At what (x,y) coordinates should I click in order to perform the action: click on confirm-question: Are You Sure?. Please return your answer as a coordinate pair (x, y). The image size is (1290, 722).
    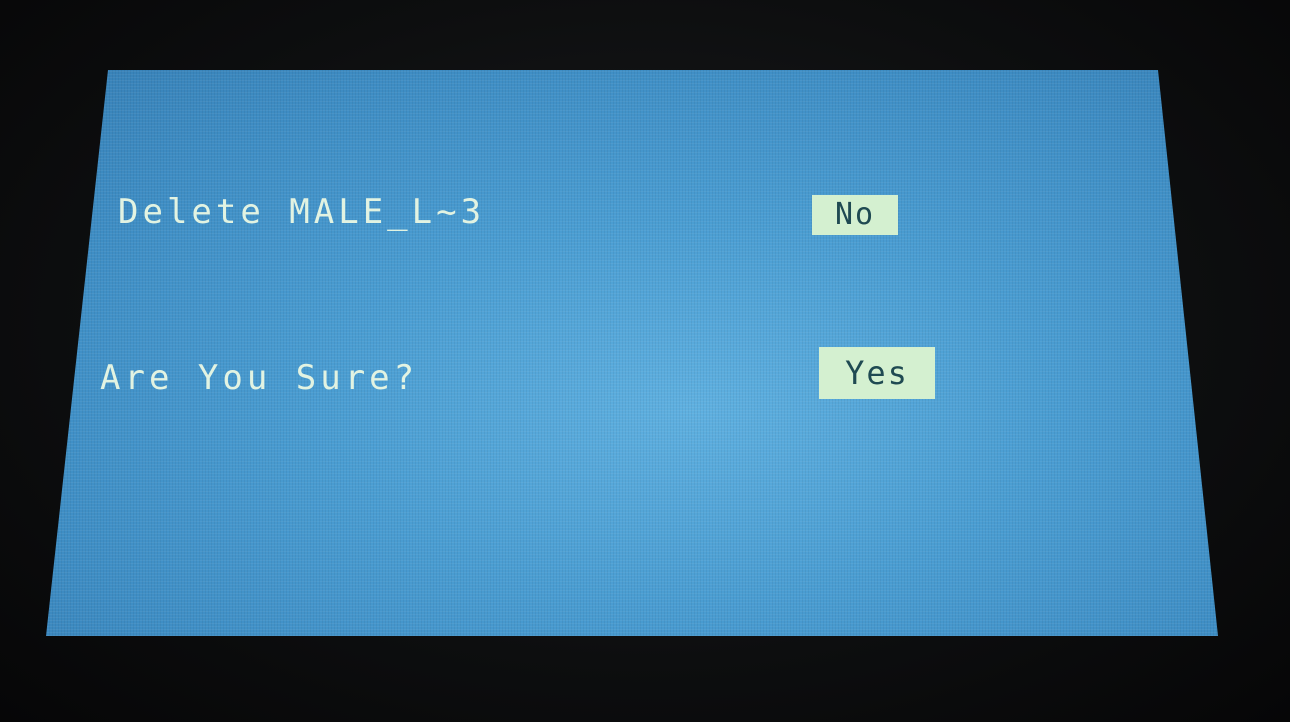
    Looking at the image, I should click on (259, 378).